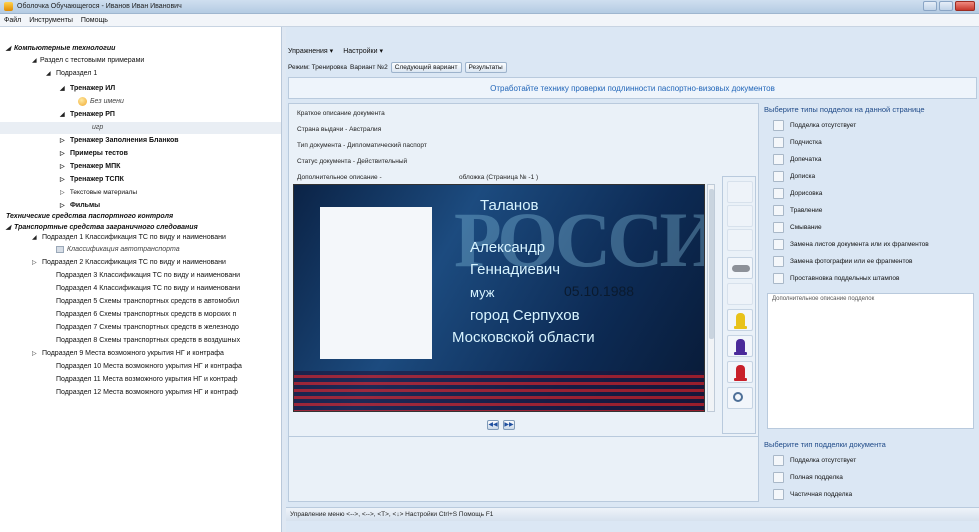 The image size is (979, 532). What do you see at coordinates (335, 51) in the screenshot?
I see `main-toolbar: Упражнения ▾ Настройки ▾` at bounding box center [335, 51].